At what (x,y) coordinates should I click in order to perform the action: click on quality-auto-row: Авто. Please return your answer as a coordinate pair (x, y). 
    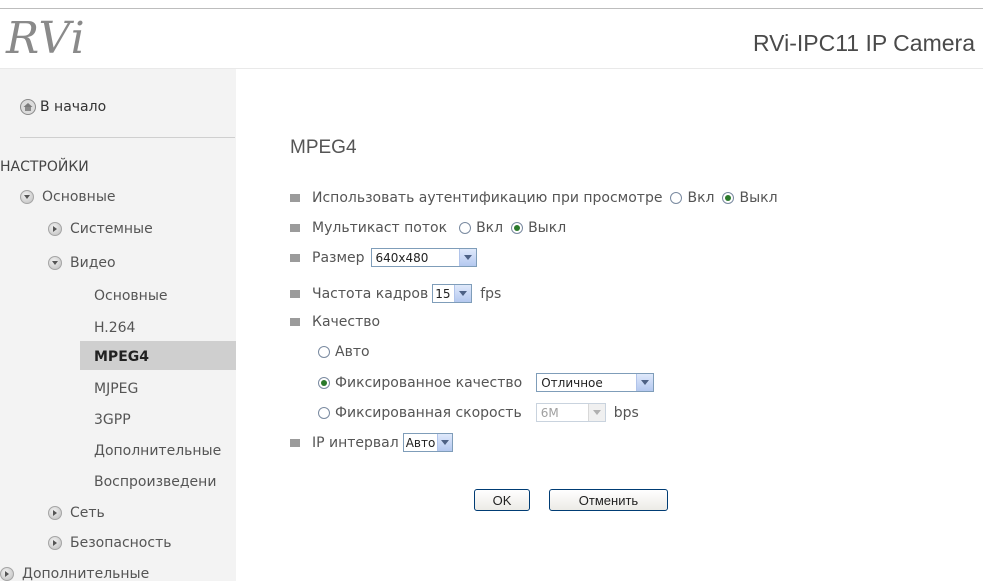
    Looking at the image, I should click on (340, 352).